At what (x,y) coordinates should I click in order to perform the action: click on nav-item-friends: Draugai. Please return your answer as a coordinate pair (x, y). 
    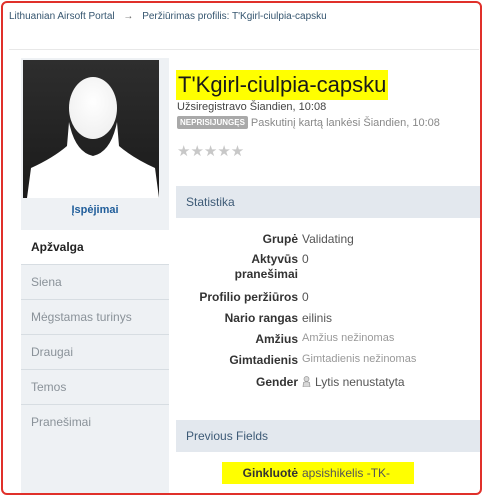
    Looking at the image, I should click on (95, 351).